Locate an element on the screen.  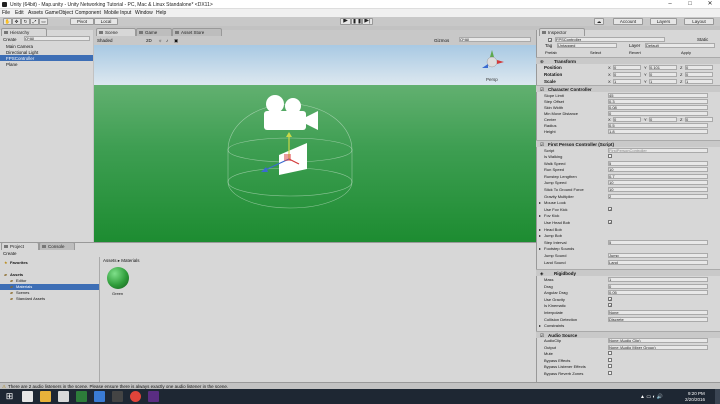
property-value-field: 0.08 is located at coordinates (658, 107).